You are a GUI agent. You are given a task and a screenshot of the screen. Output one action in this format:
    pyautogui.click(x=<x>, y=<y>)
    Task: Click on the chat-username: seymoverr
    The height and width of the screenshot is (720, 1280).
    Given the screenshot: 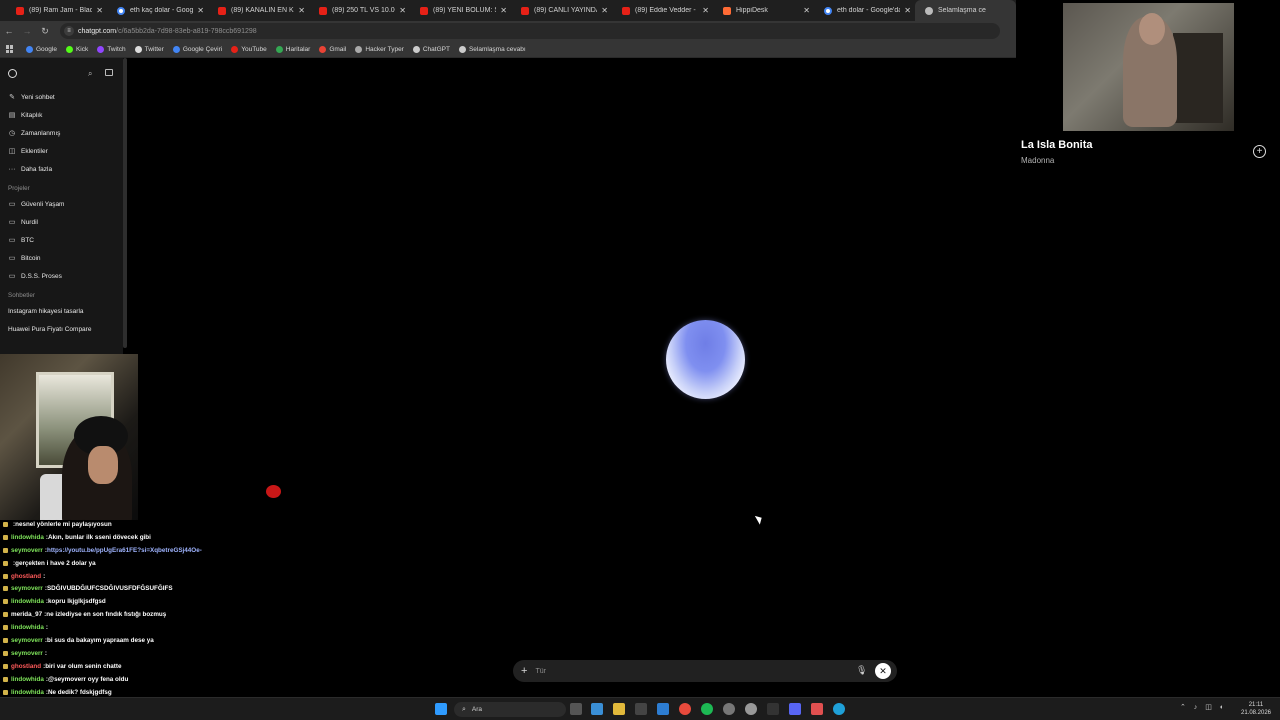 What is the action you would take?
    pyautogui.click(x=27, y=589)
    